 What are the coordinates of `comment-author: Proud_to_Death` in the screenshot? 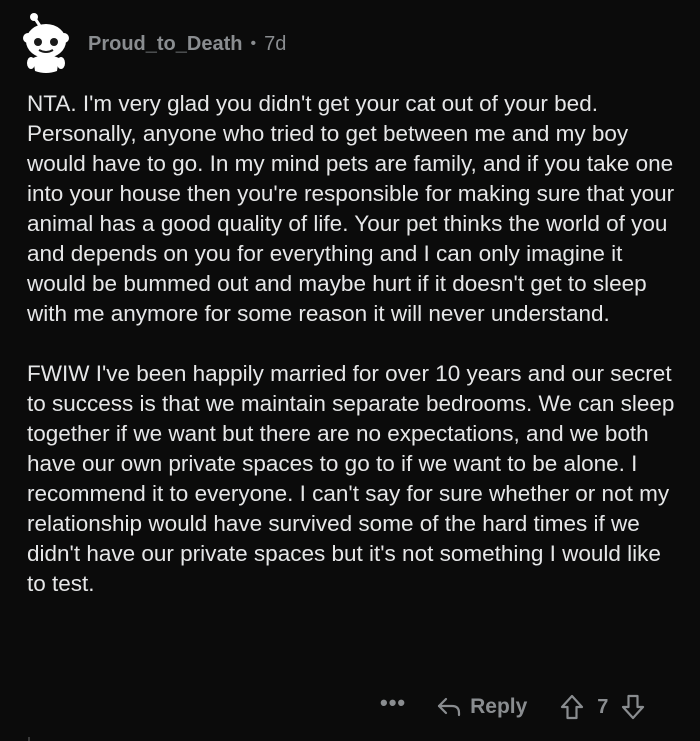 It's located at (165, 44).